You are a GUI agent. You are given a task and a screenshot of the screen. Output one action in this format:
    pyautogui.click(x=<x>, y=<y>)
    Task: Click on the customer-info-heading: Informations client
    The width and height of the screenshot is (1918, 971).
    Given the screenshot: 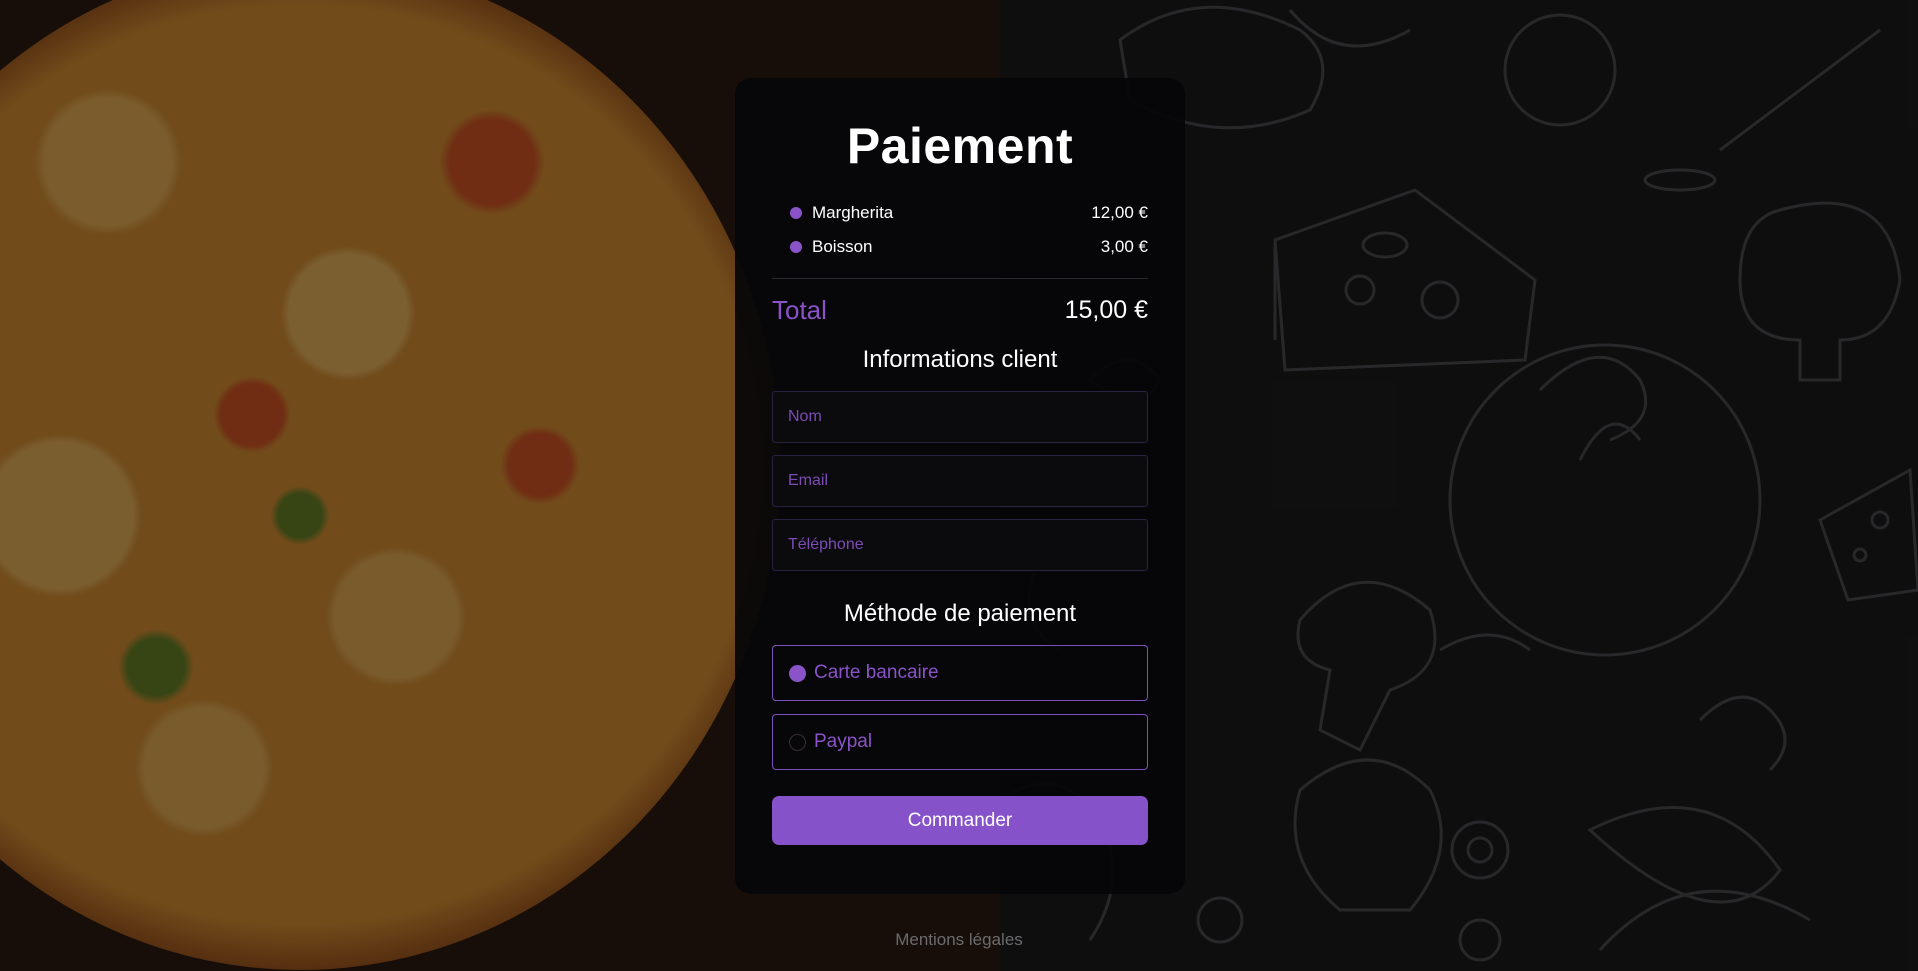 What is the action you would take?
    pyautogui.click(x=960, y=359)
    